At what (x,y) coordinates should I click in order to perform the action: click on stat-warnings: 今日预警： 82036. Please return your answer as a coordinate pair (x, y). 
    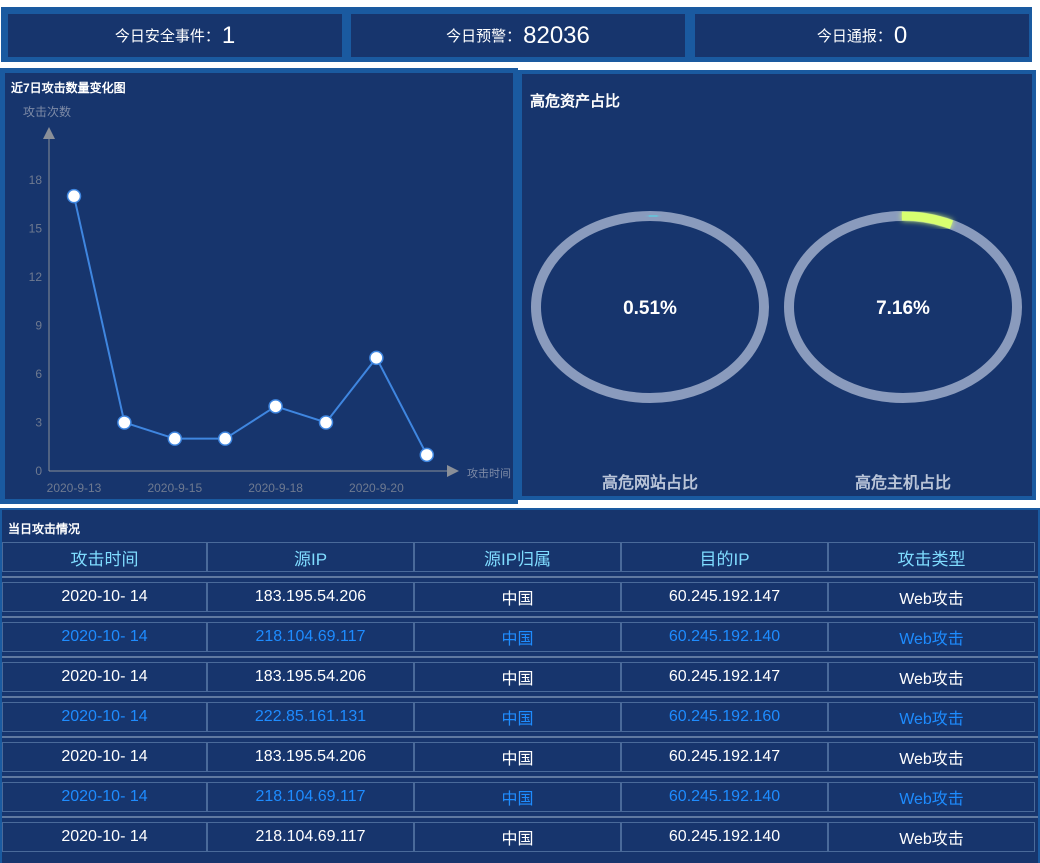
    Looking at the image, I should click on (518, 35).